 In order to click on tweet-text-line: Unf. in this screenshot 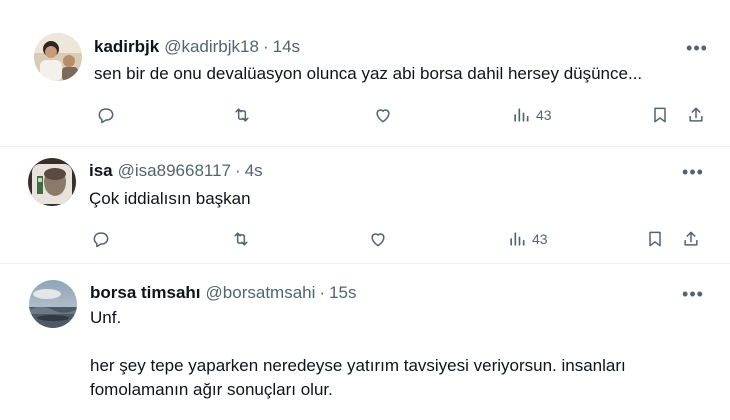, I will do `click(106, 317)`.